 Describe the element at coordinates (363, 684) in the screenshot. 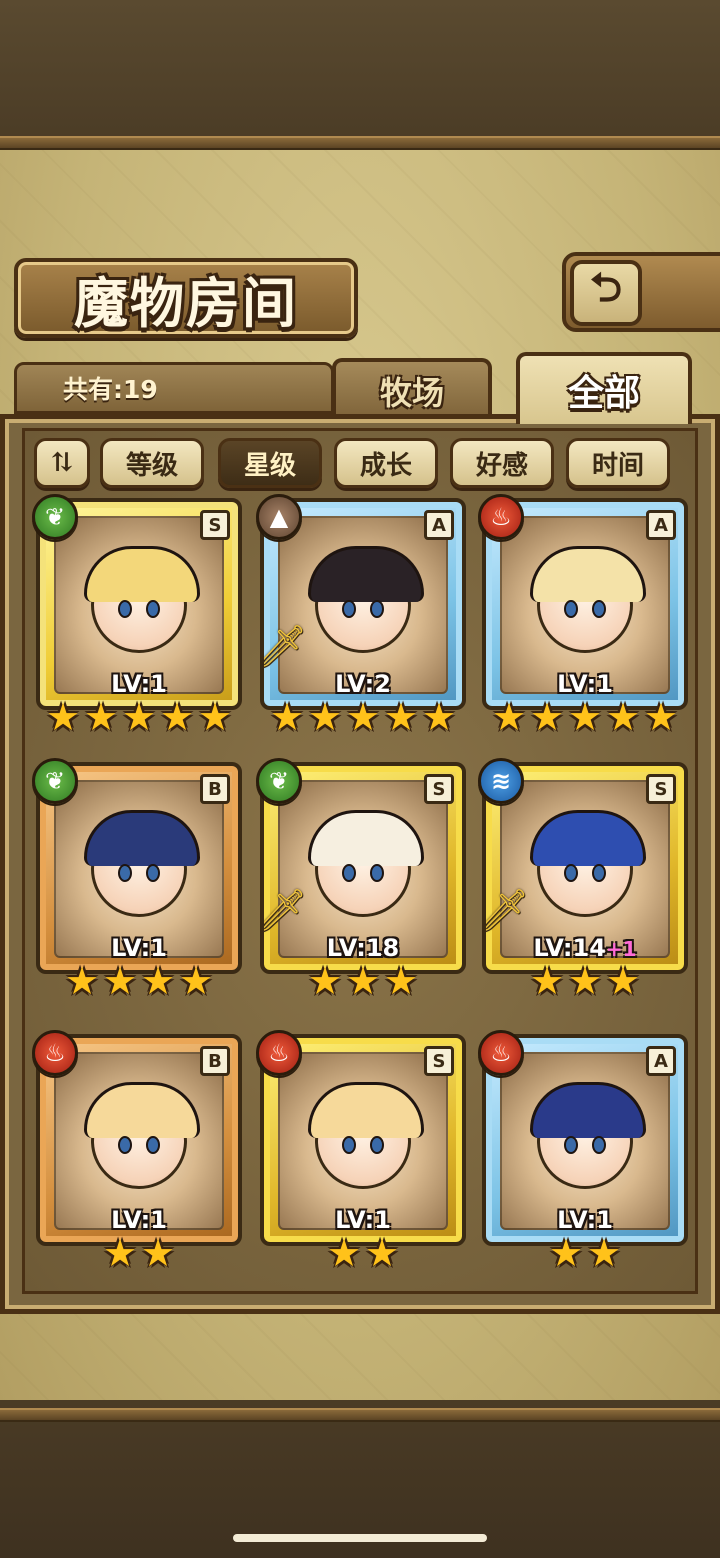

I see `level-text: LV:2` at that location.